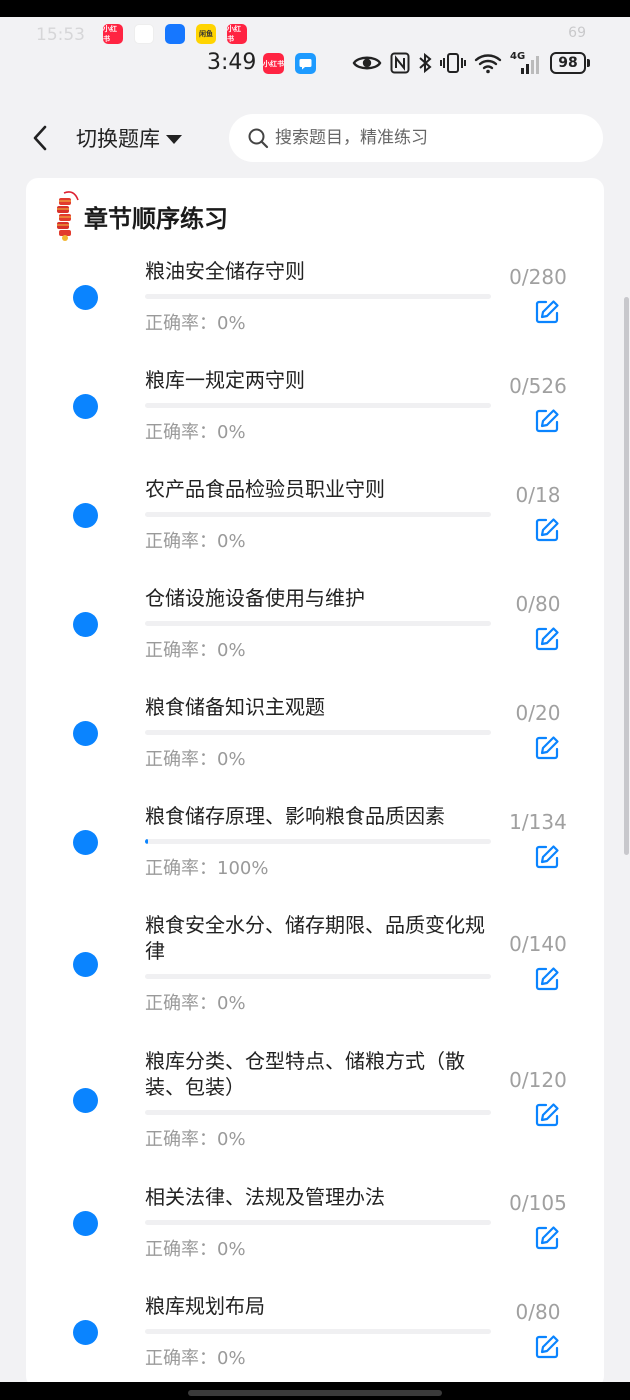 The image size is (630, 1400). I want to click on chapter-count: 0/120, so click(538, 1079).